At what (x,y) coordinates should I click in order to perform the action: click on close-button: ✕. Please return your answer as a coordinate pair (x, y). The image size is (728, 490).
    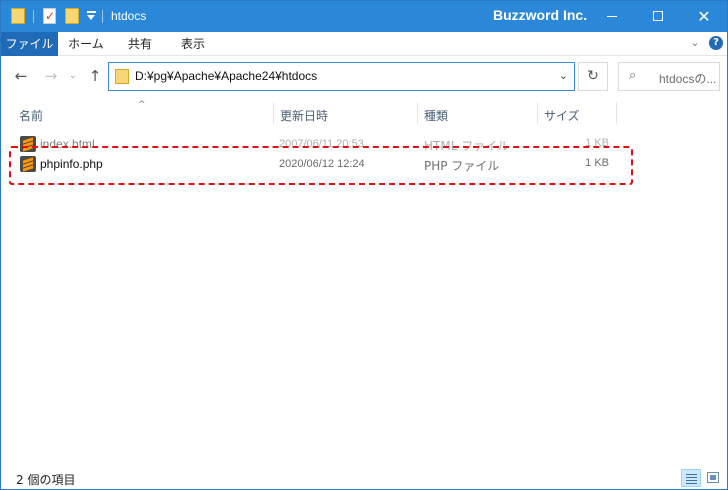
    Looking at the image, I should click on (704, 16).